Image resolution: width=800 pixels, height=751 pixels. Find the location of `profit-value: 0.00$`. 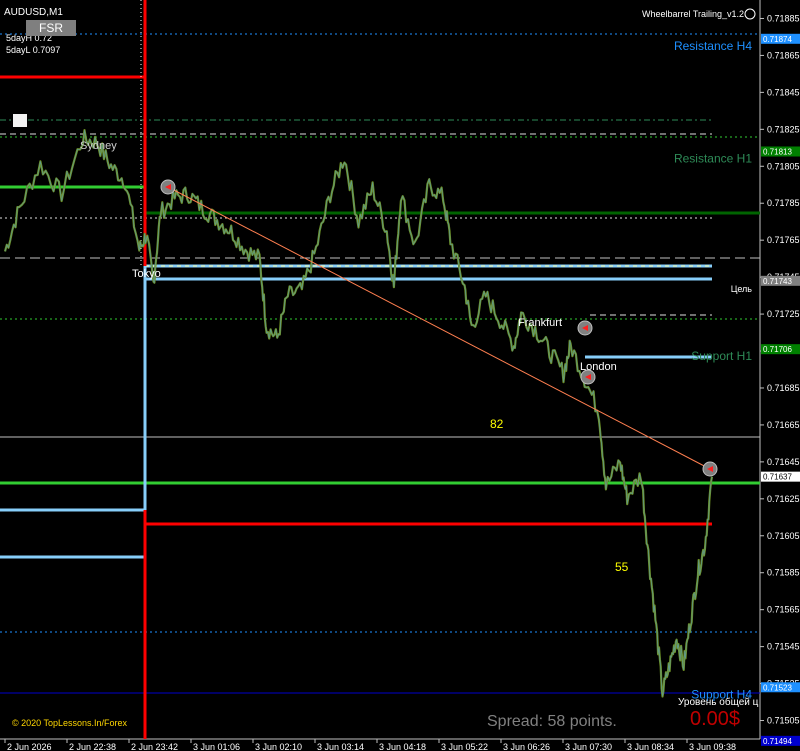

profit-value: 0.00$ is located at coordinates (715, 719).